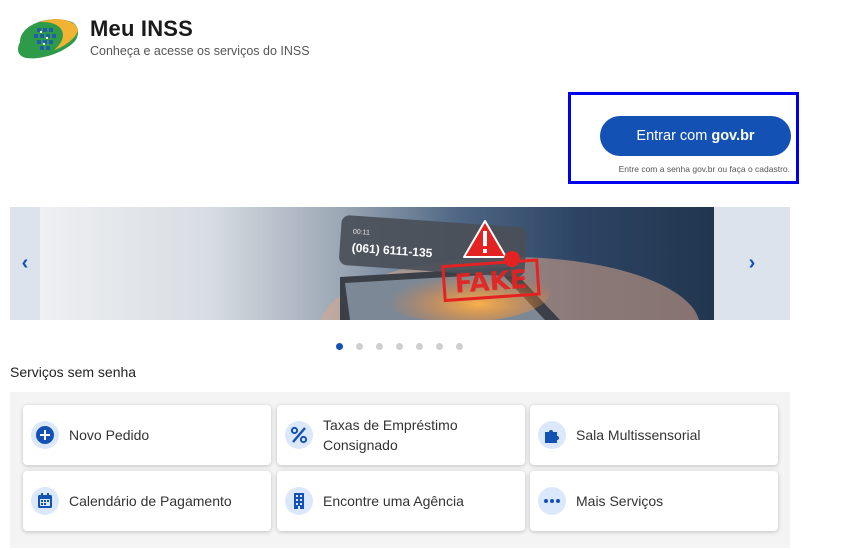 The width and height of the screenshot is (844, 550). What do you see at coordinates (299, 501) in the screenshot?
I see `building-icon` at bounding box center [299, 501].